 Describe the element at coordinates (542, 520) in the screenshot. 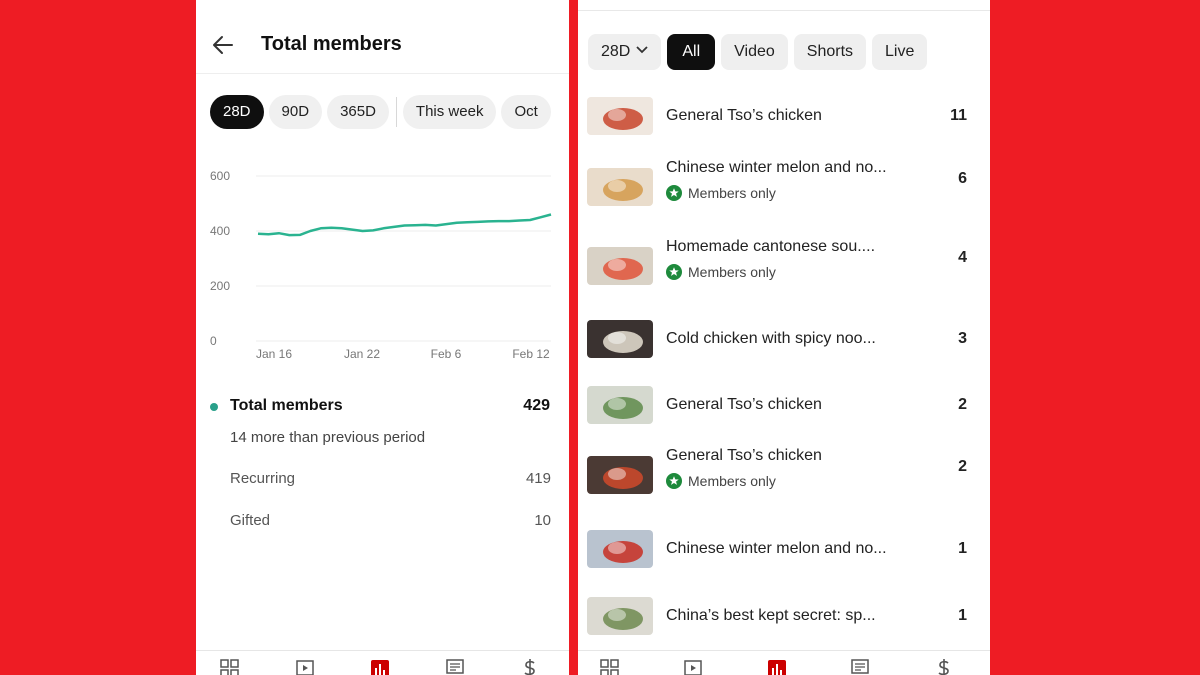

I see `row-value: 10` at that location.